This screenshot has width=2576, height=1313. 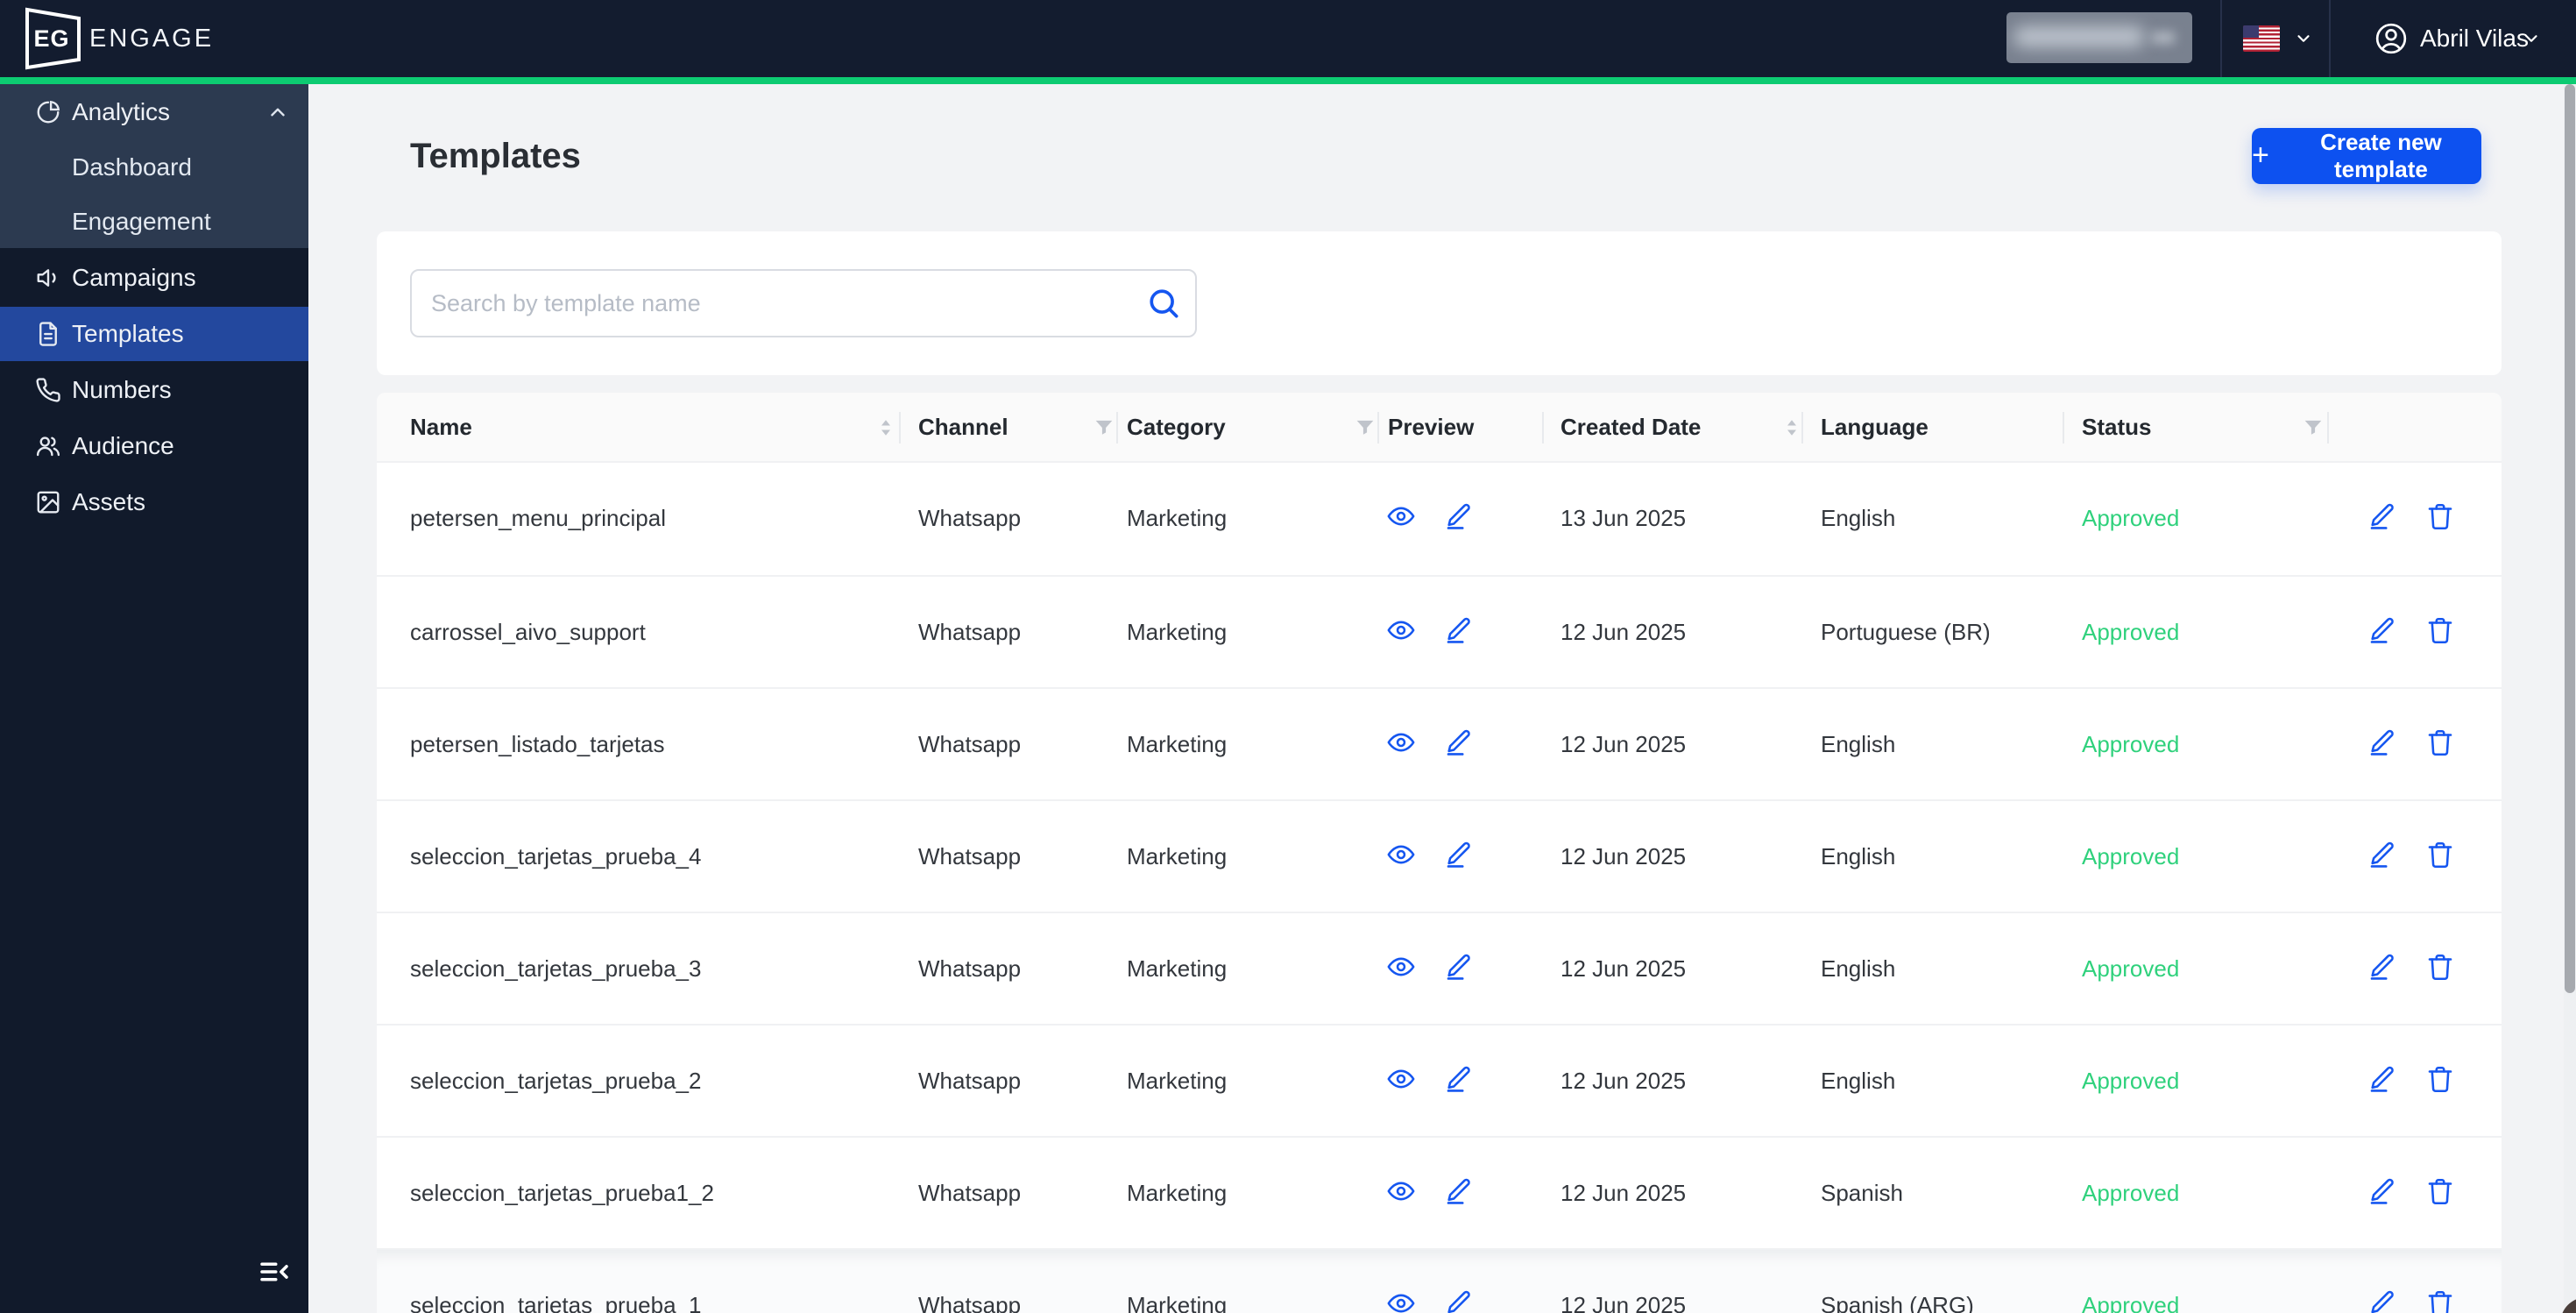 I want to click on sidebar-item-engagement: Engagement, so click(x=154, y=222).